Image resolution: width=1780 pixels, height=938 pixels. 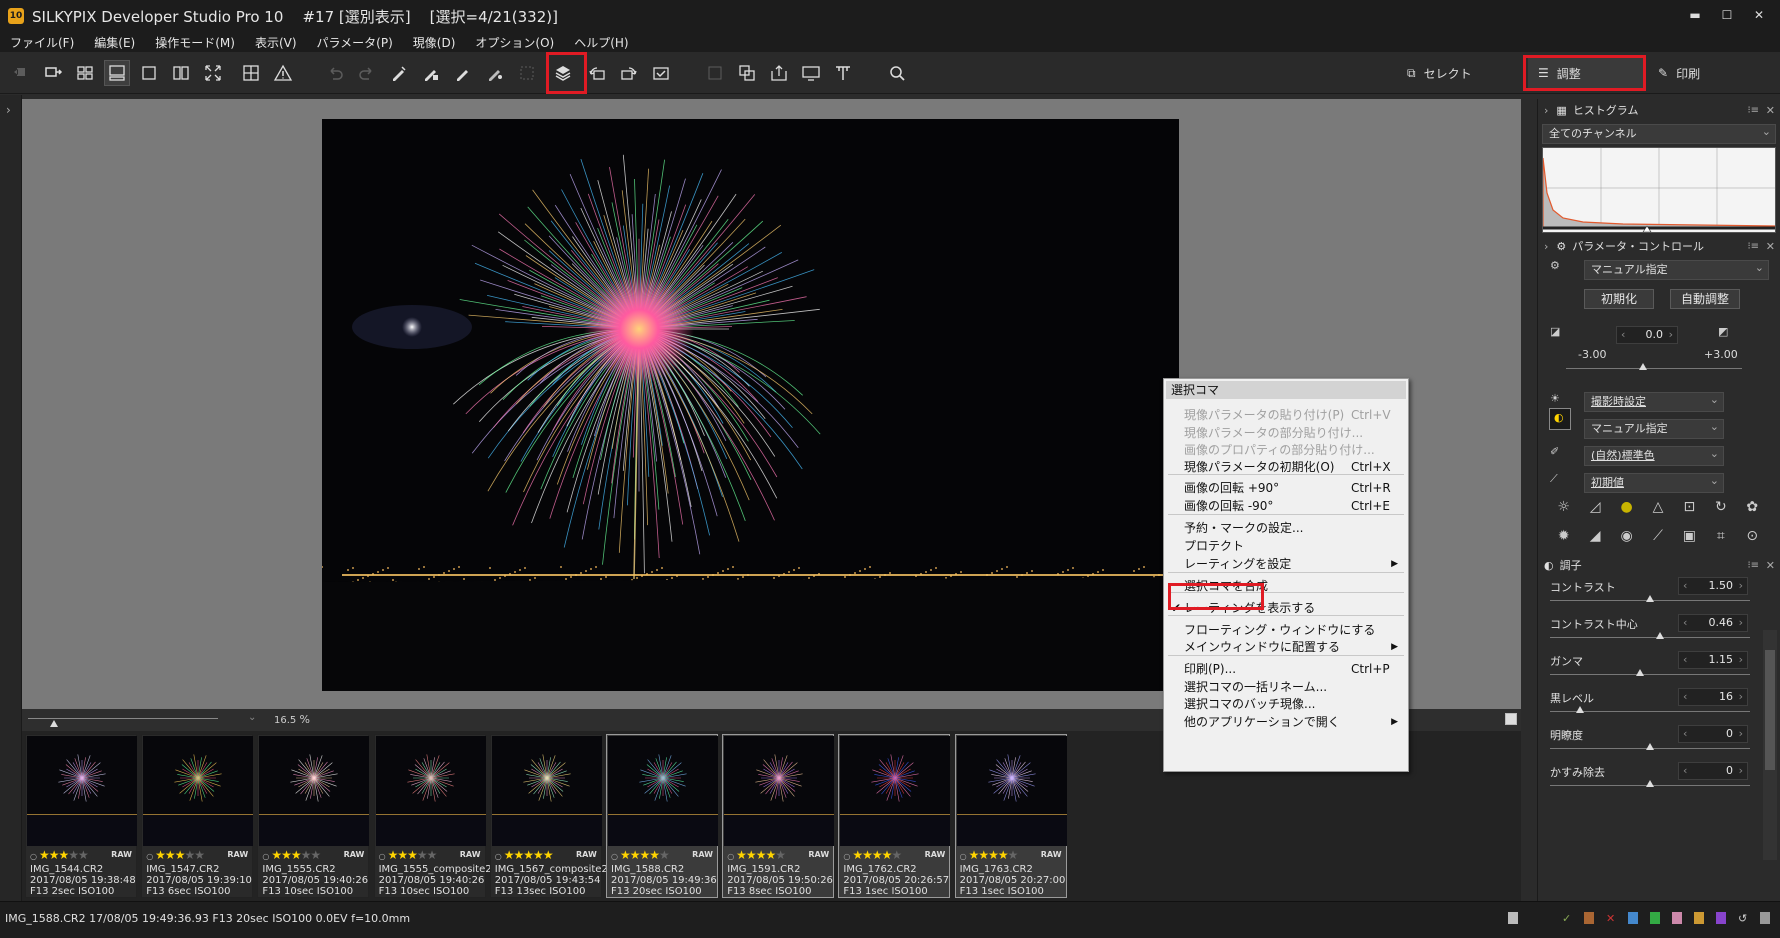 What do you see at coordinates (1654, 455) in the screenshot?
I see `color-select: (自然)標準色` at bounding box center [1654, 455].